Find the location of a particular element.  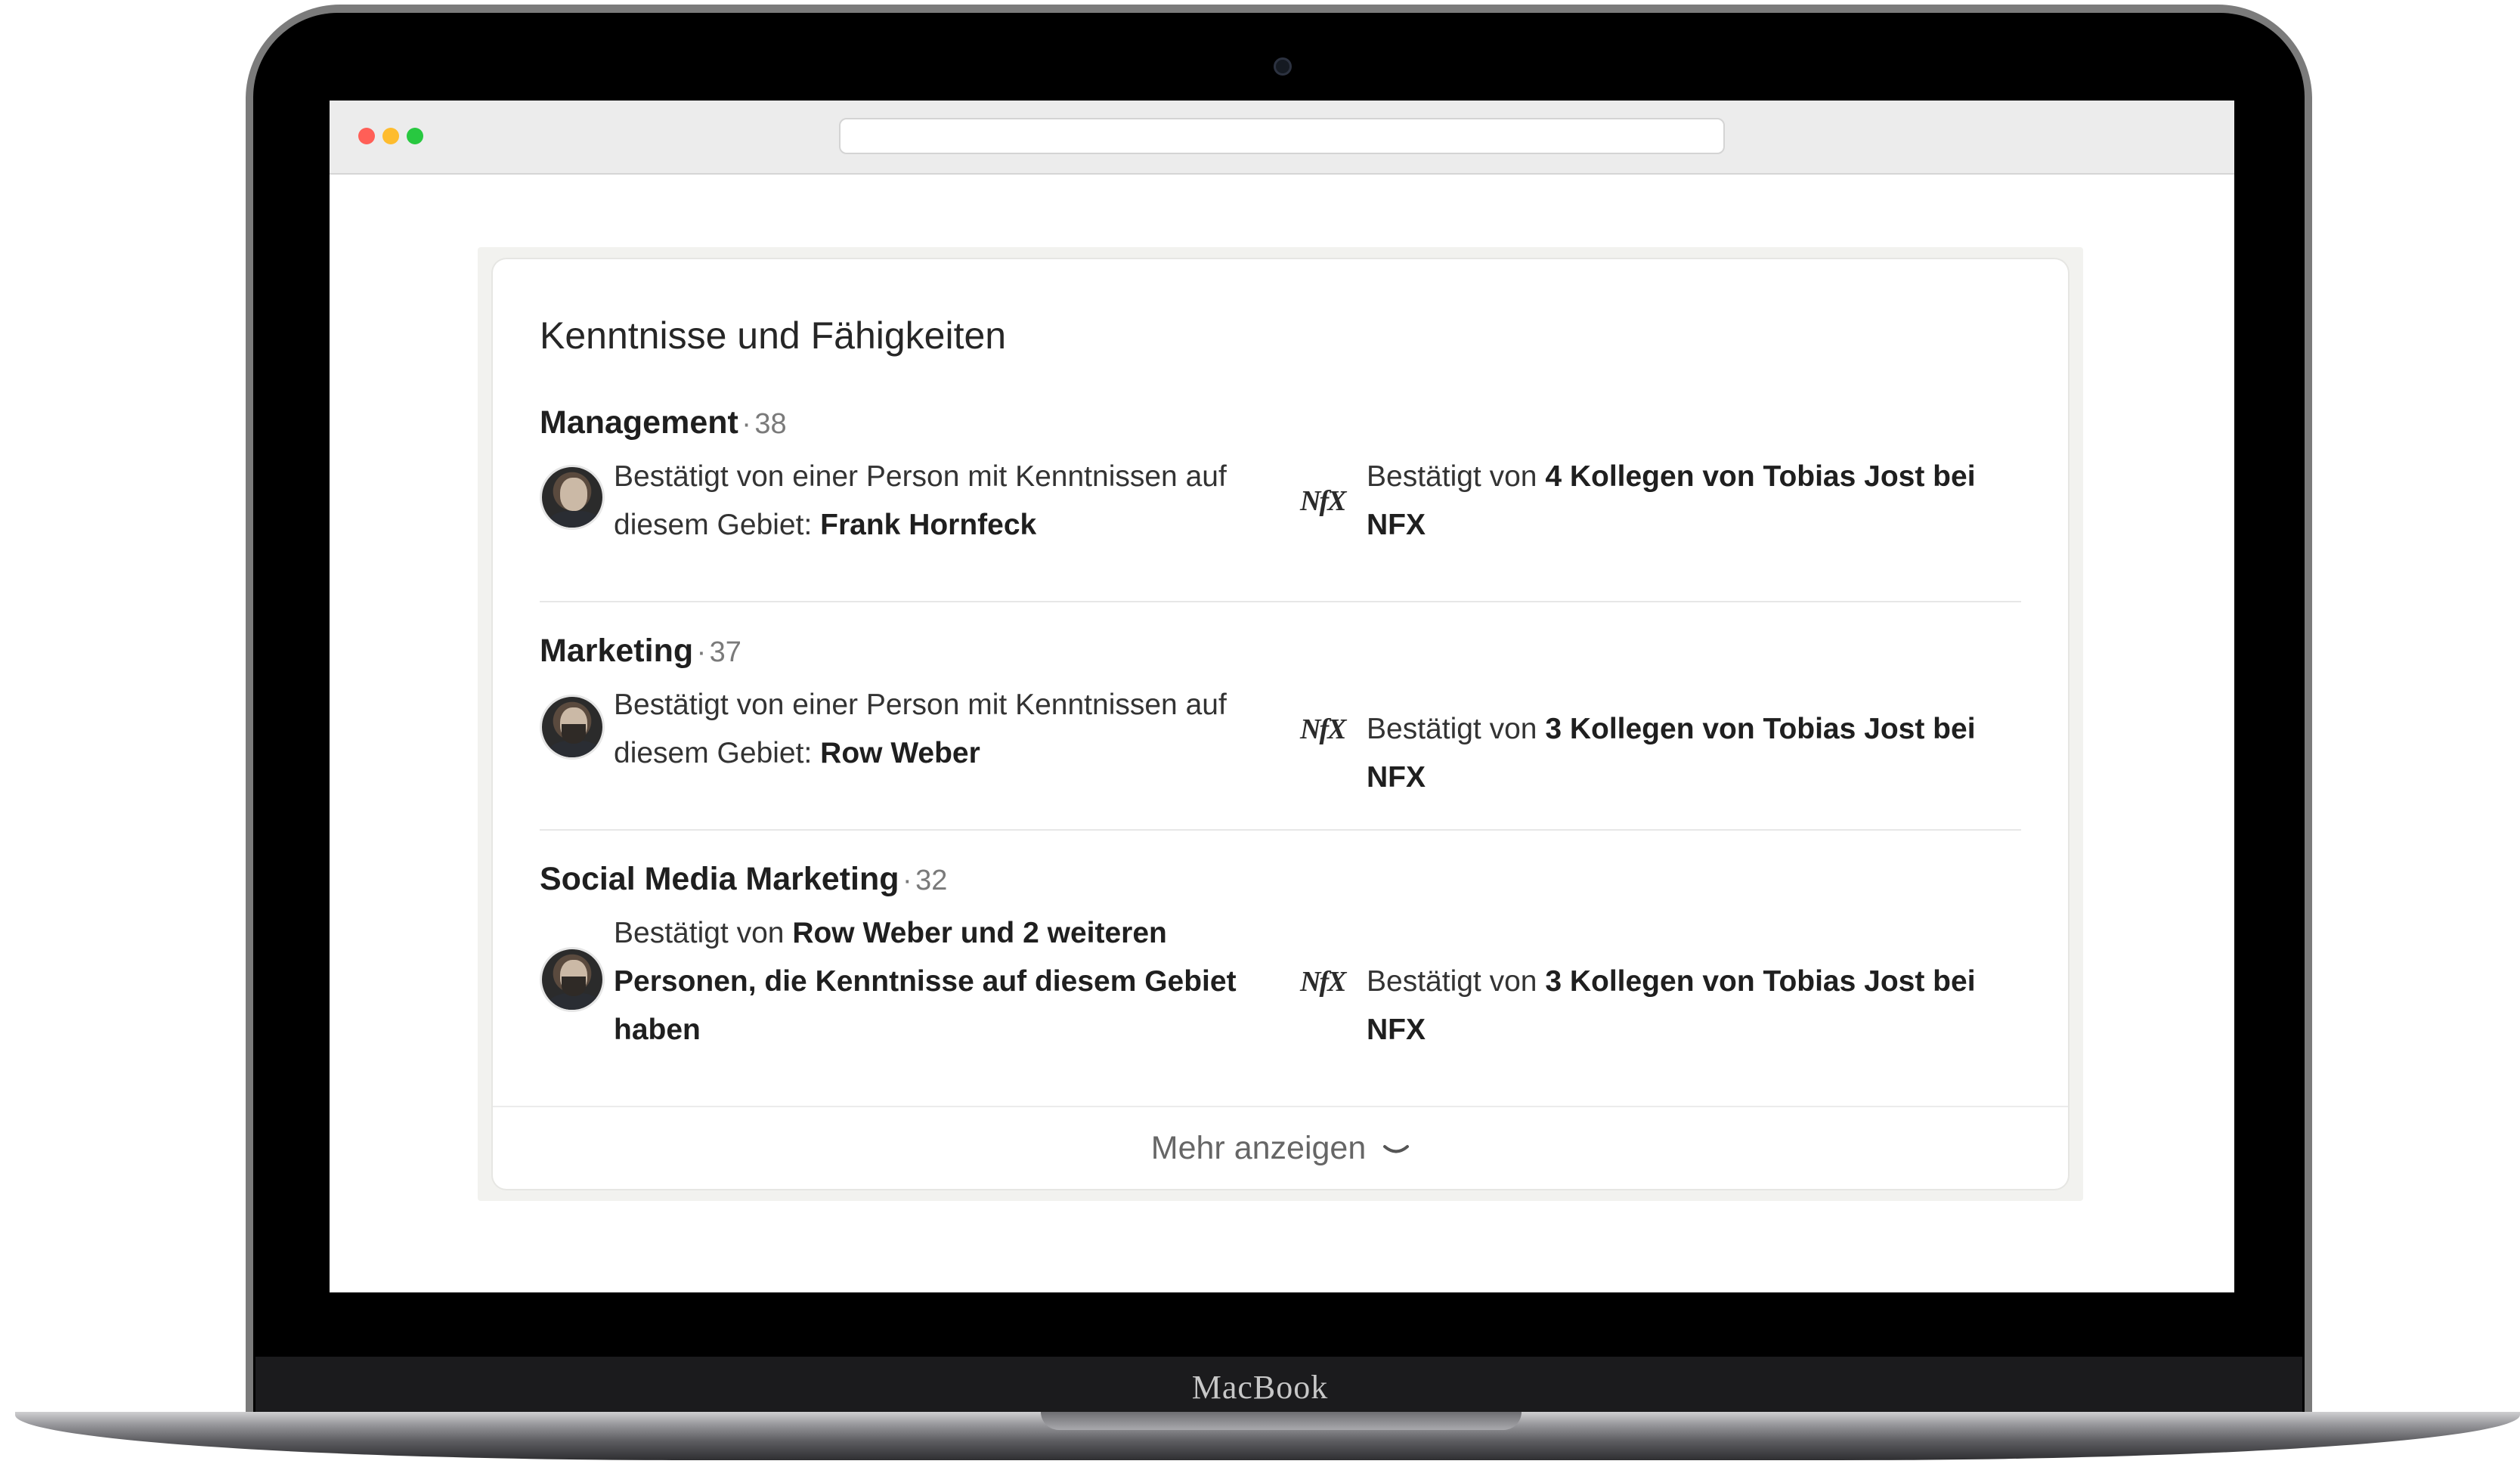

show-more-button: Mehr anzeigen is located at coordinates (1280, 1148).